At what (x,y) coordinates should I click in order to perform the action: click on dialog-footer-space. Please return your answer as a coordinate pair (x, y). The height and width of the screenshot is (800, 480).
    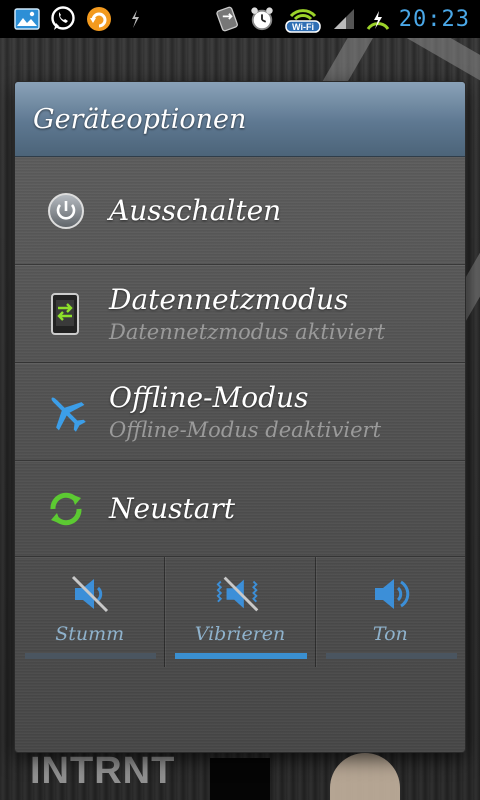
    Looking at the image, I should click on (240, 709).